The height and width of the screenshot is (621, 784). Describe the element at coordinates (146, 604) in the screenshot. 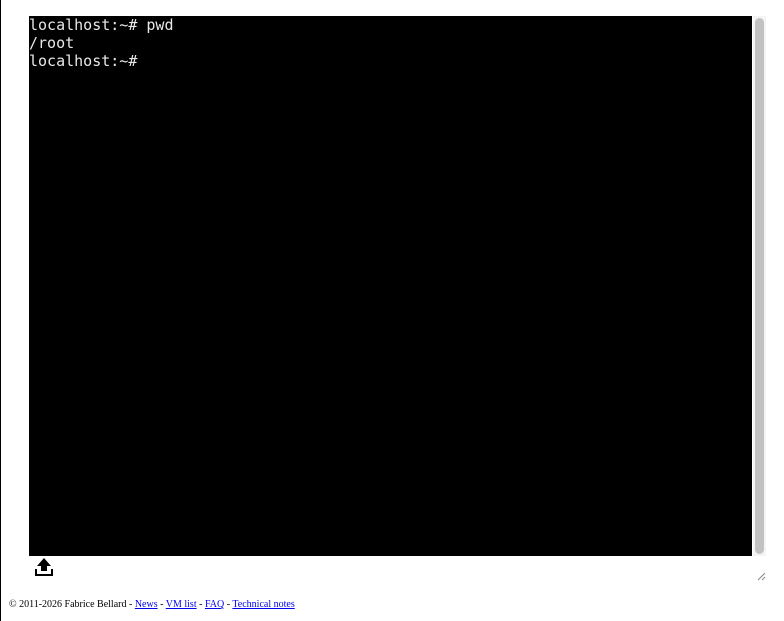

I see `news-link: News` at that location.